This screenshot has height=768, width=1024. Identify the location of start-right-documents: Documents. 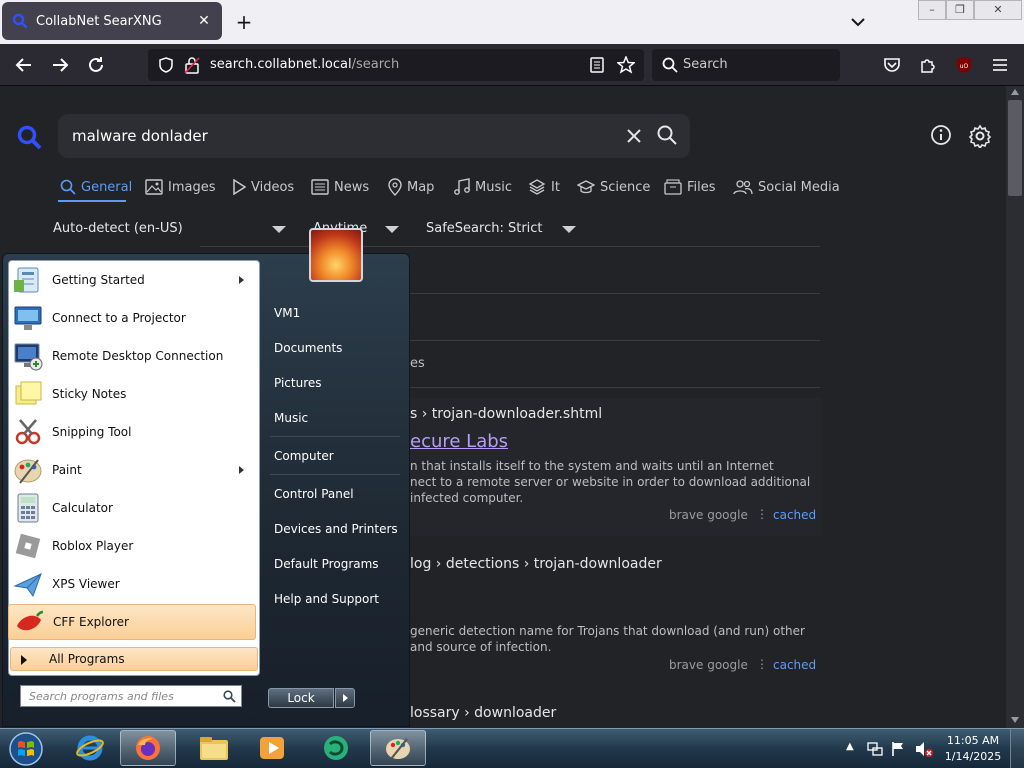
(337, 348).